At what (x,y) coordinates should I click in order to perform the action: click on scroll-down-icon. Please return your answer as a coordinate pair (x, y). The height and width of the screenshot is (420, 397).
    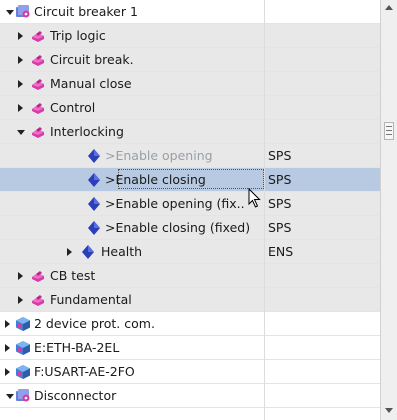
    Looking at the image, I should click on (389, 410).